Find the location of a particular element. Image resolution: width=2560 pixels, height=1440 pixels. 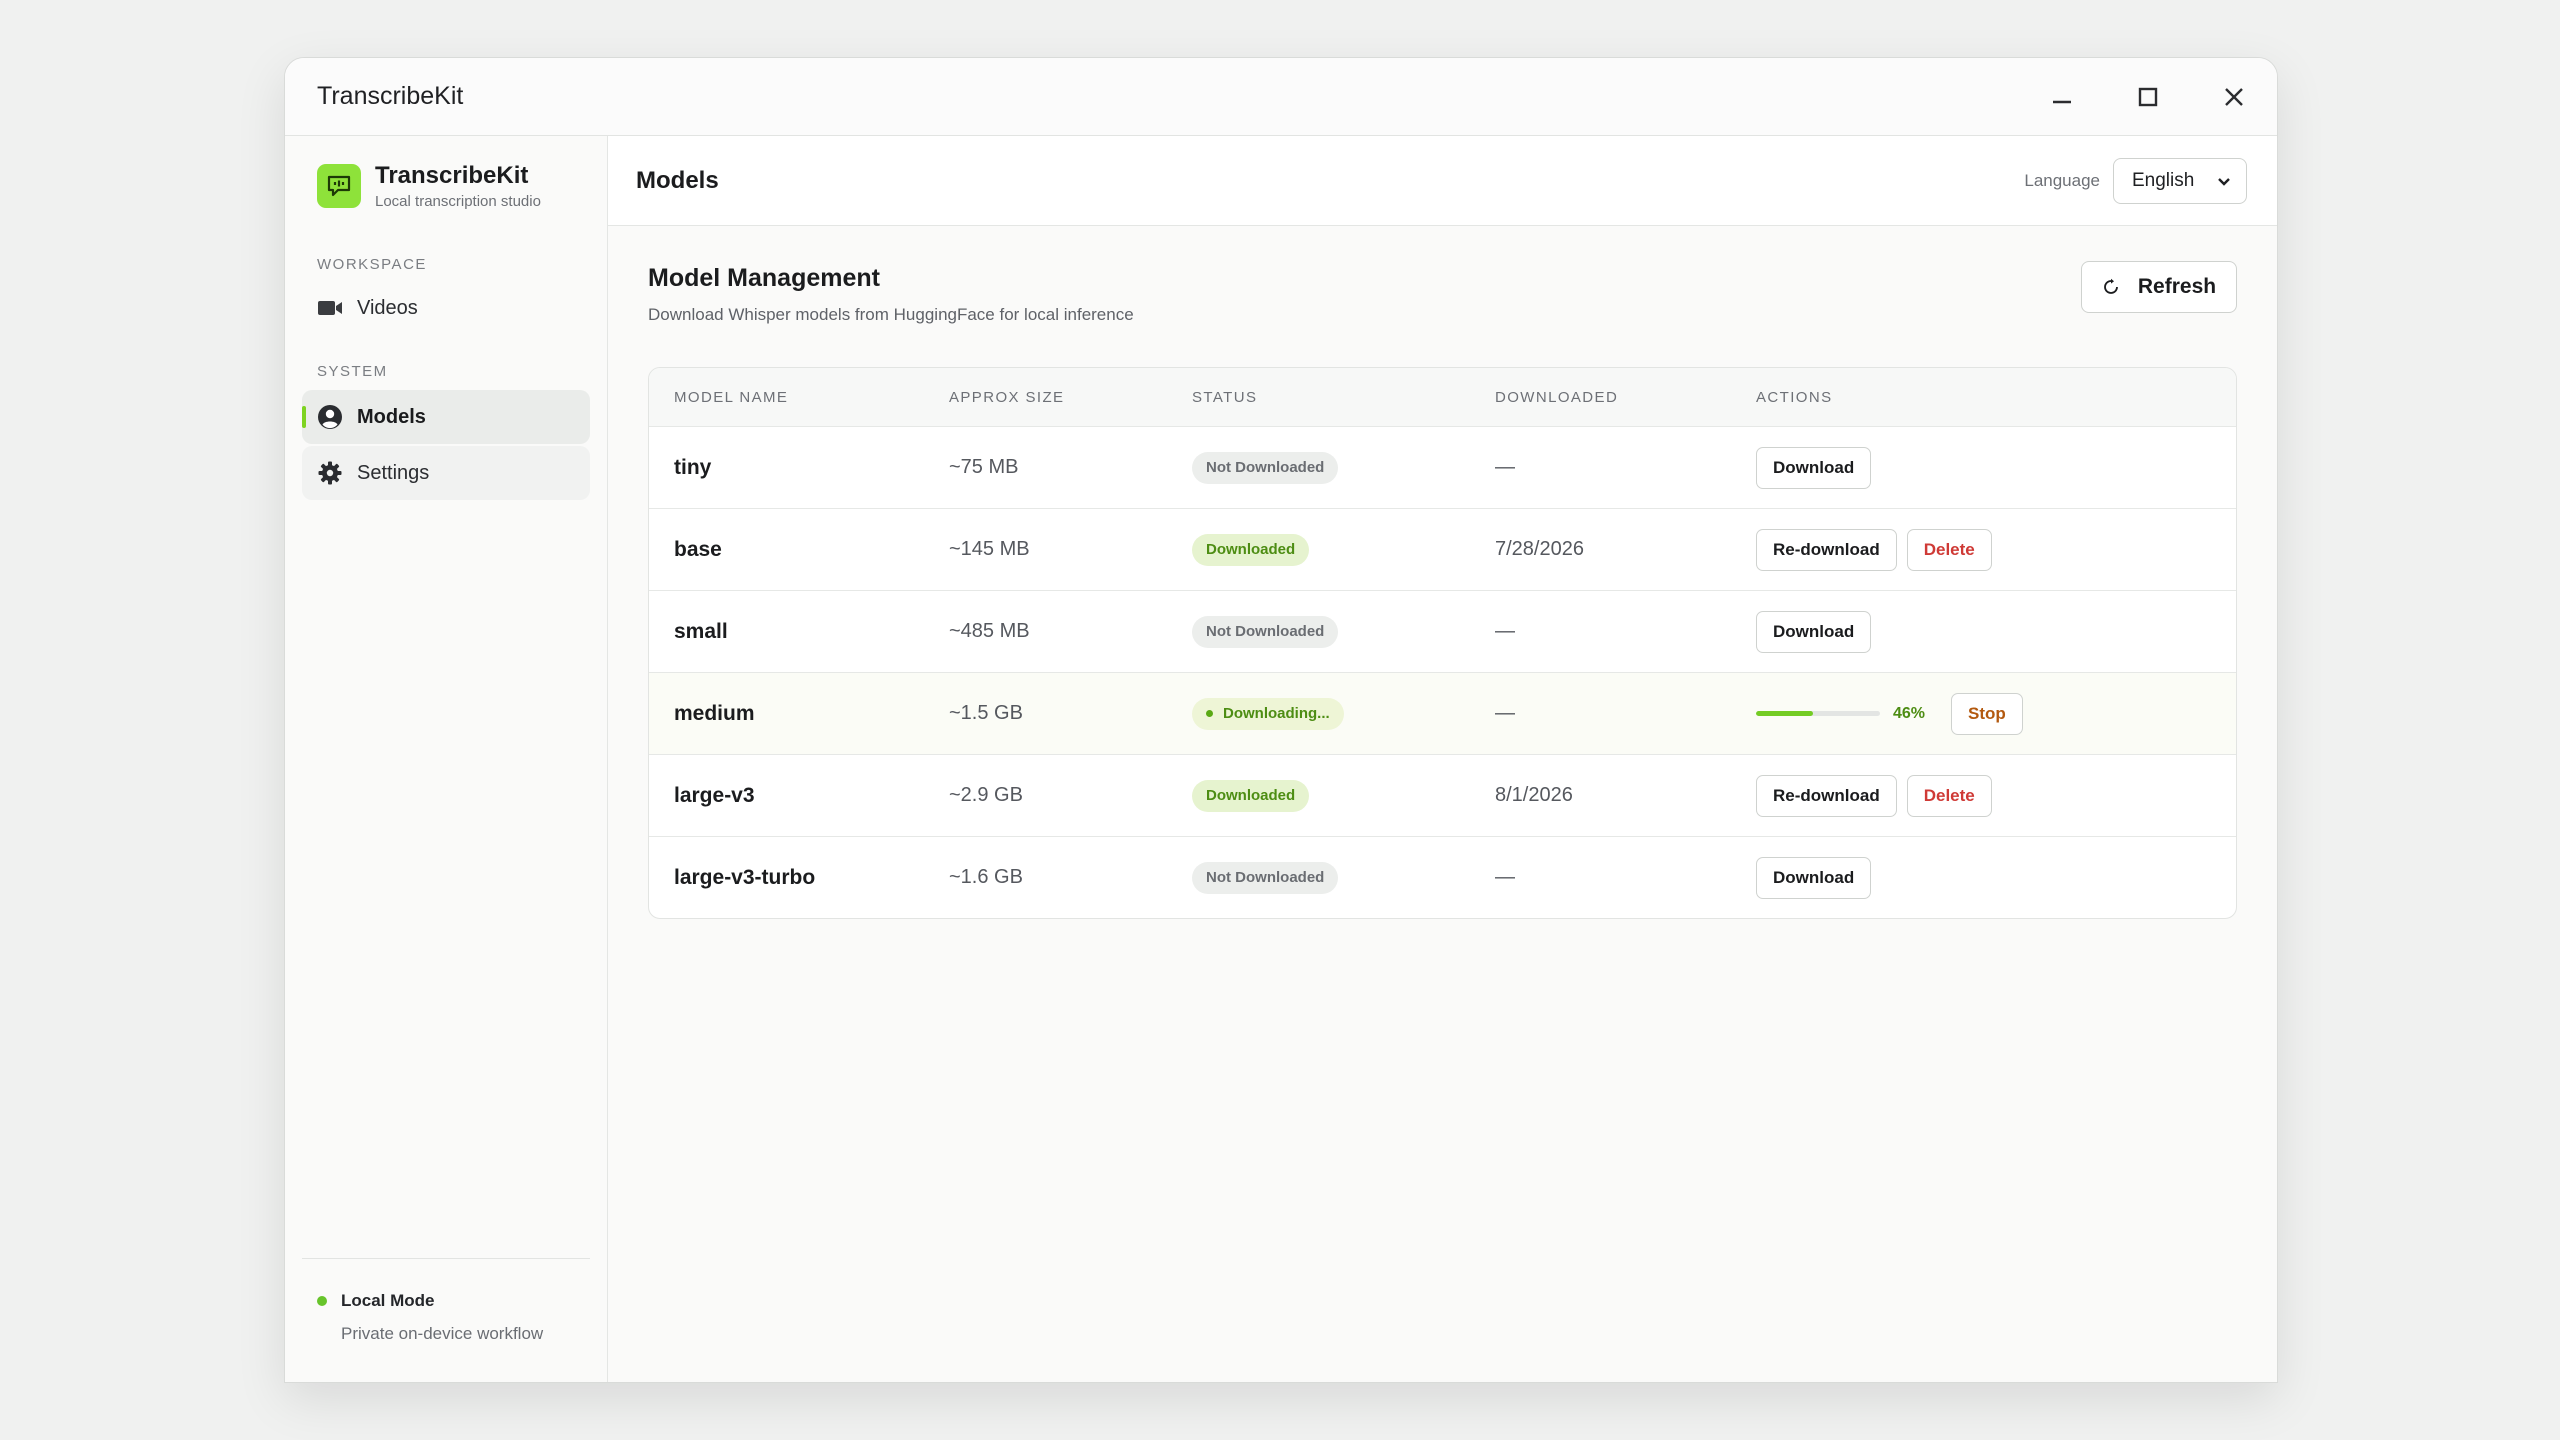

maximize-icon is located at coordinates (2148, 96).